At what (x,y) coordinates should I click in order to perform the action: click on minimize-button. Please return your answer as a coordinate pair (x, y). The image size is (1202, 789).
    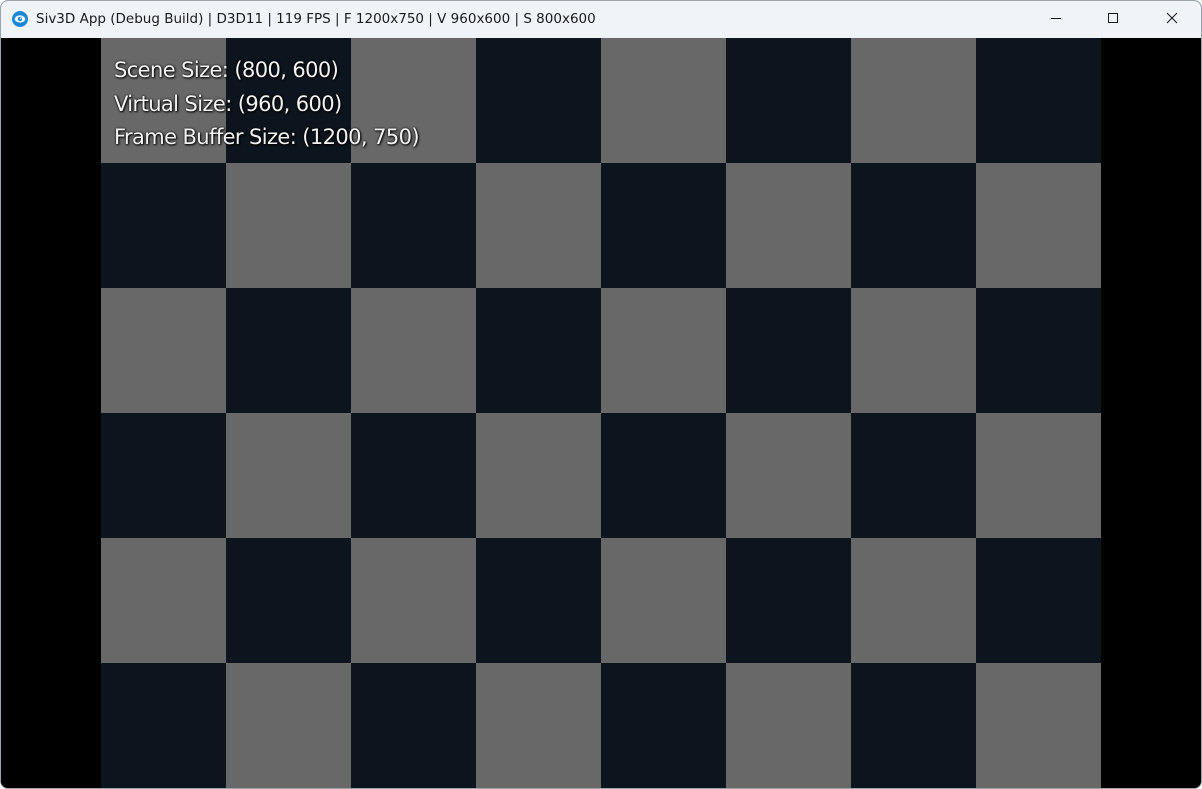
    Looking at the image, I should click on (1055, 19).